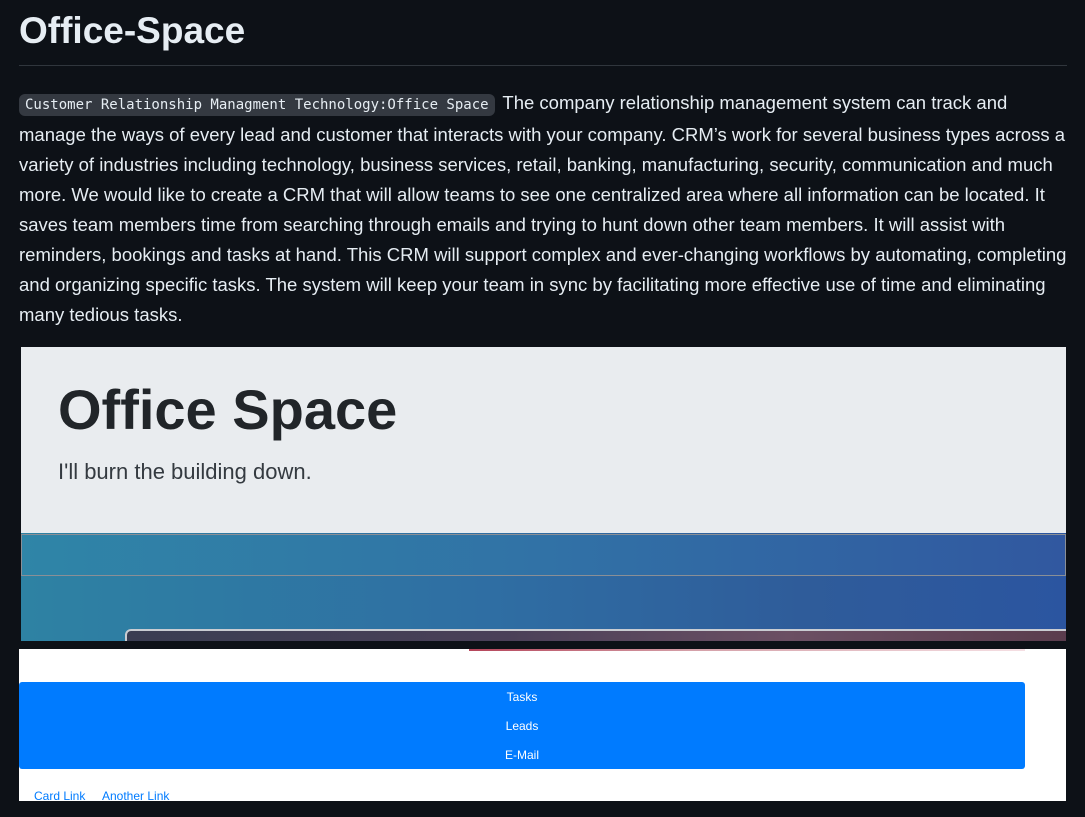  What do you see at coordinates (543, 555) in the screenshot?
I see `gradient-navbar` at bounding box center [543, 555].